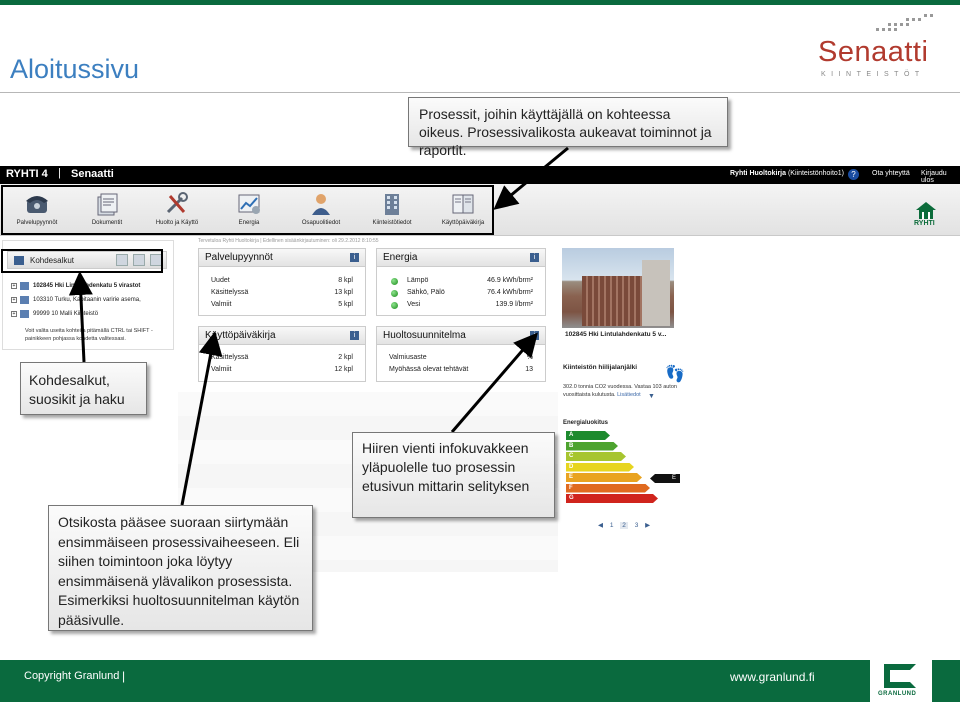 The width and height of the screenshot is (960, 702). What do you see at coordinates (282, 336) in the screenshot?
I see `panel-header: Käyttöpäiväkirja i` at bounding box center [282, 336].